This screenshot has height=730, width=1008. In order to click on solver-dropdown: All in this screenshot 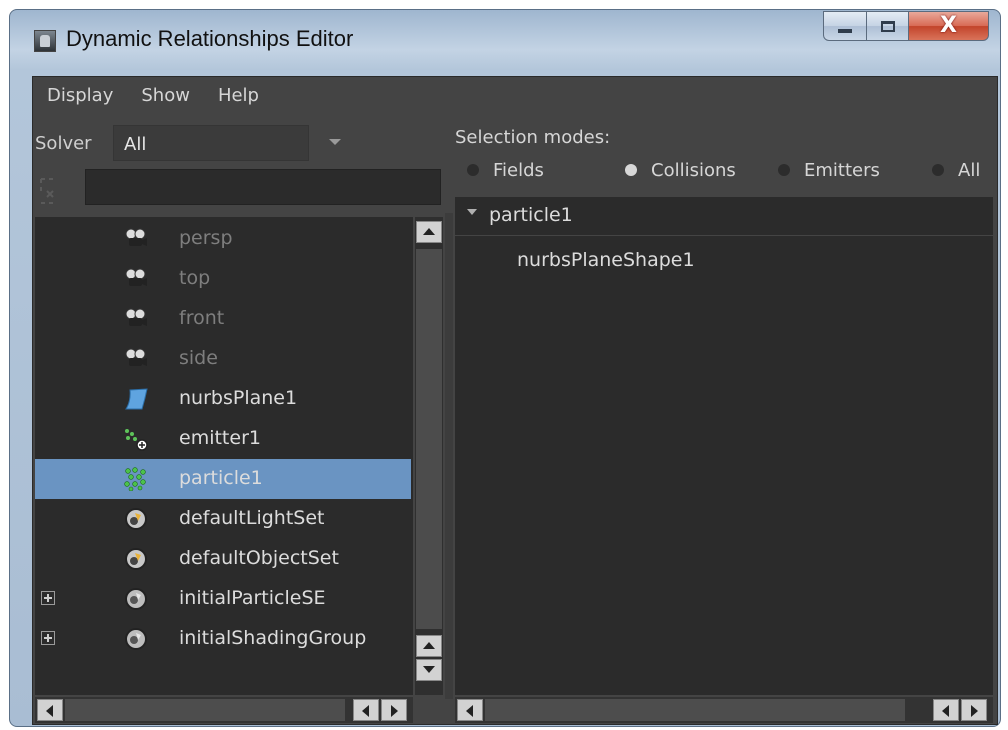, I will do `click(211, 143)`.